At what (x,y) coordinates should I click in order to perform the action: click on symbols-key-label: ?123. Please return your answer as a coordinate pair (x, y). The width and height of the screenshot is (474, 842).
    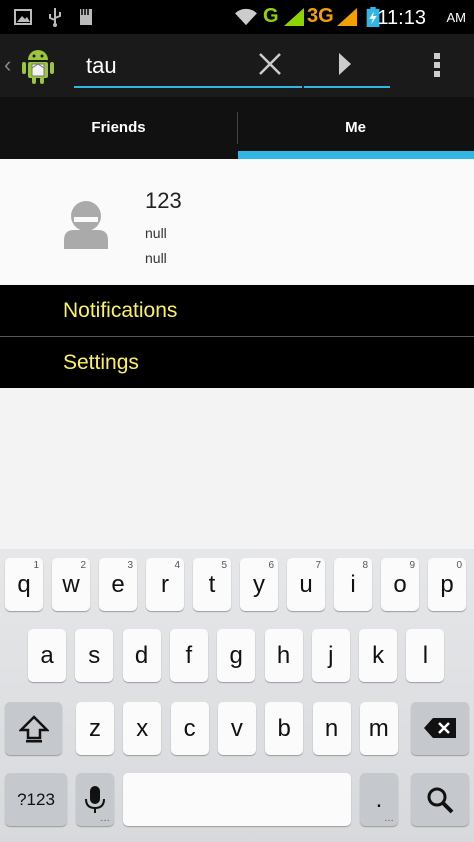
    Looking at the image, I should click on (36, 799).